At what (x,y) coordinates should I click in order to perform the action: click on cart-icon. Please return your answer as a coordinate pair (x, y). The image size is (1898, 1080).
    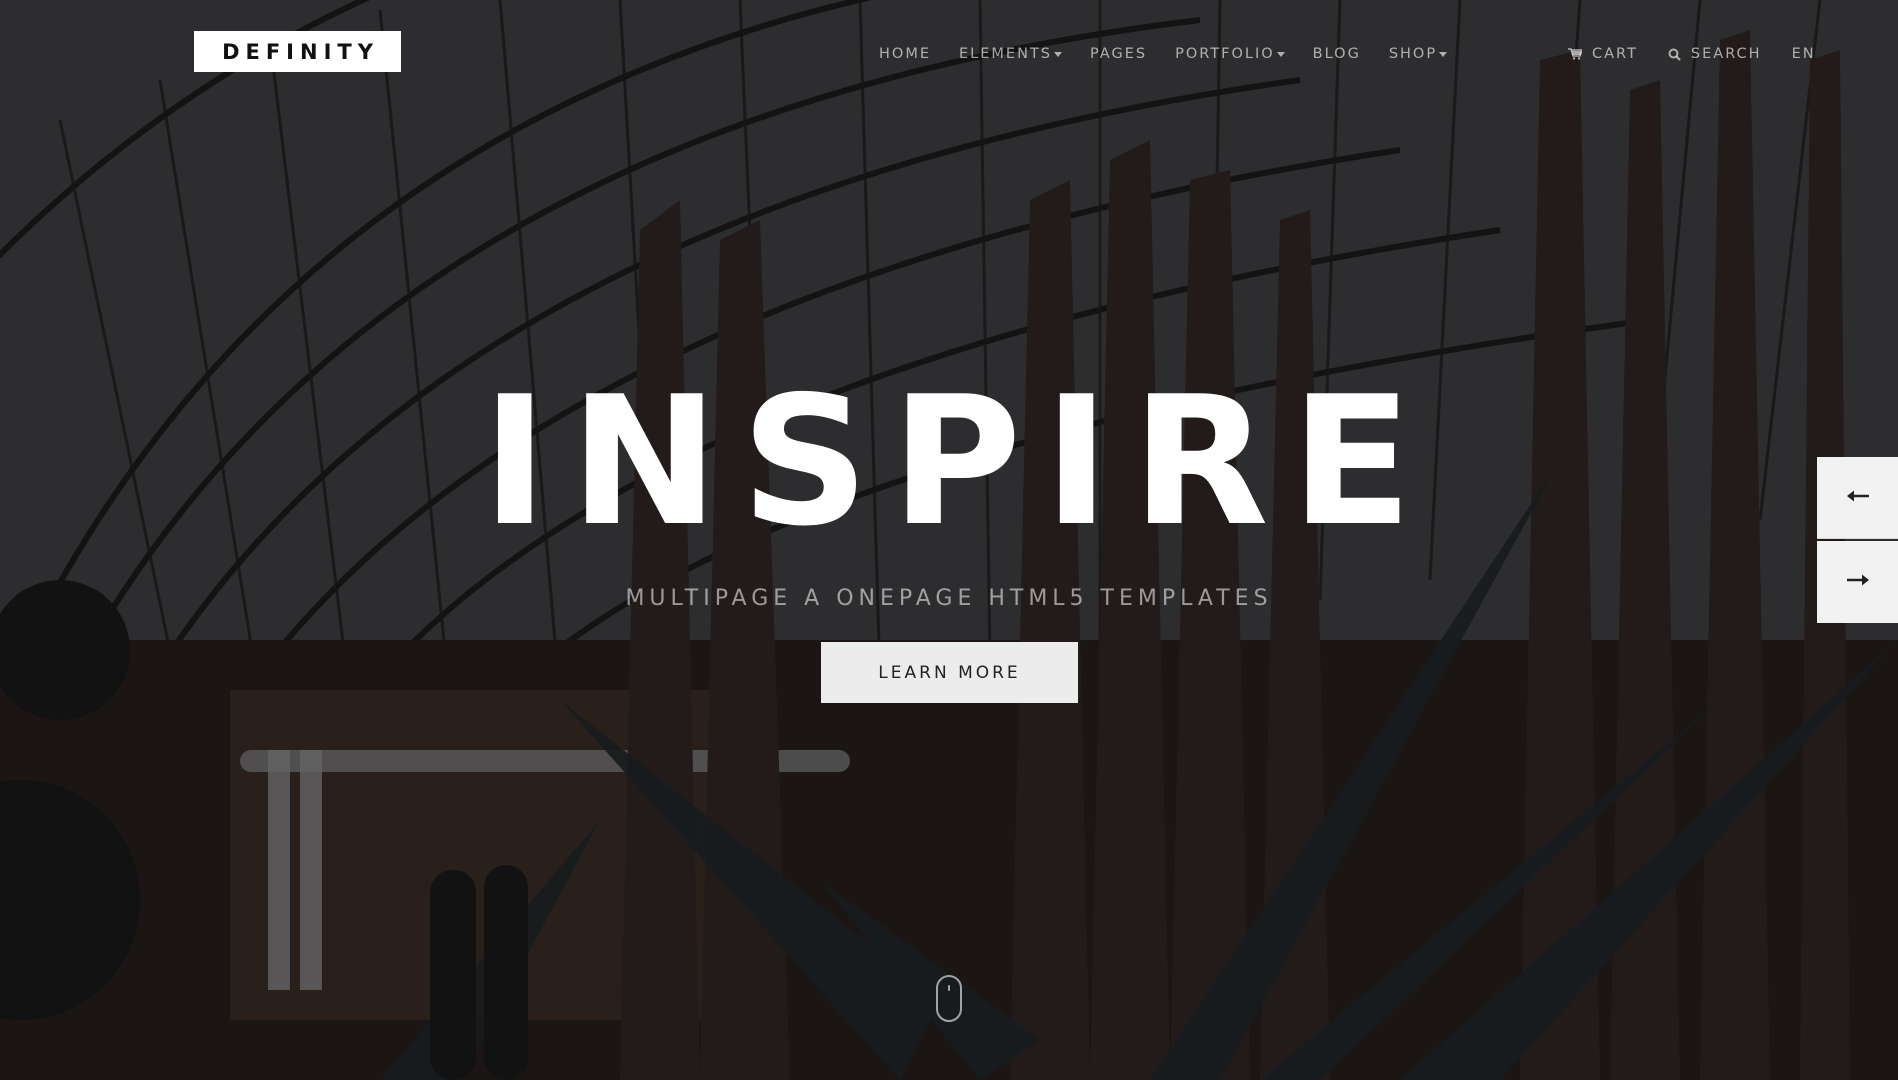
    Looking at the image, I should click on (1575, 54).